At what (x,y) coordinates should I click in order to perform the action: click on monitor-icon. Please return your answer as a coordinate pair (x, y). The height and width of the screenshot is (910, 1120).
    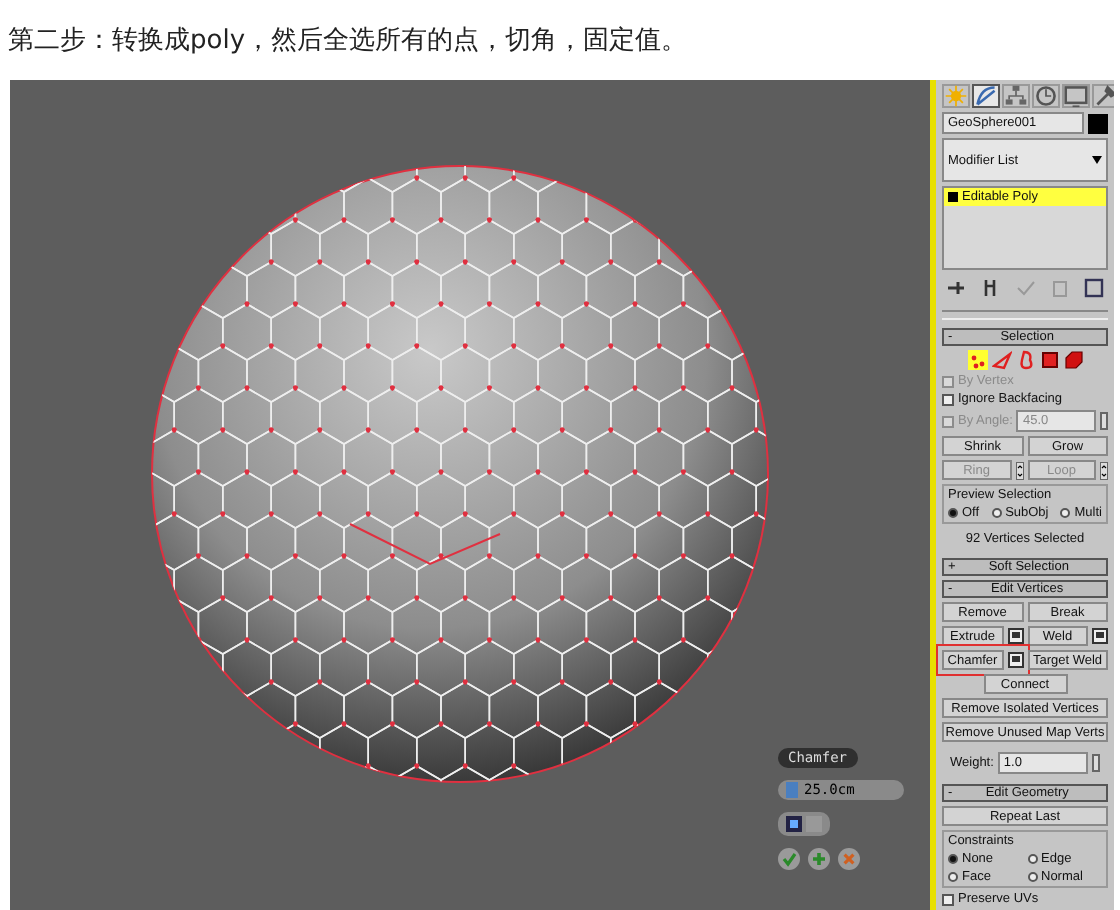
    Looking at the image, I should click on (1076, 96).